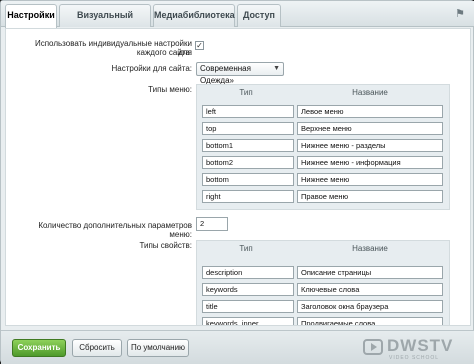 This screenshot has height=364, width=474. I want to click on watermark-brand: DWSTV, so click(420, 345).